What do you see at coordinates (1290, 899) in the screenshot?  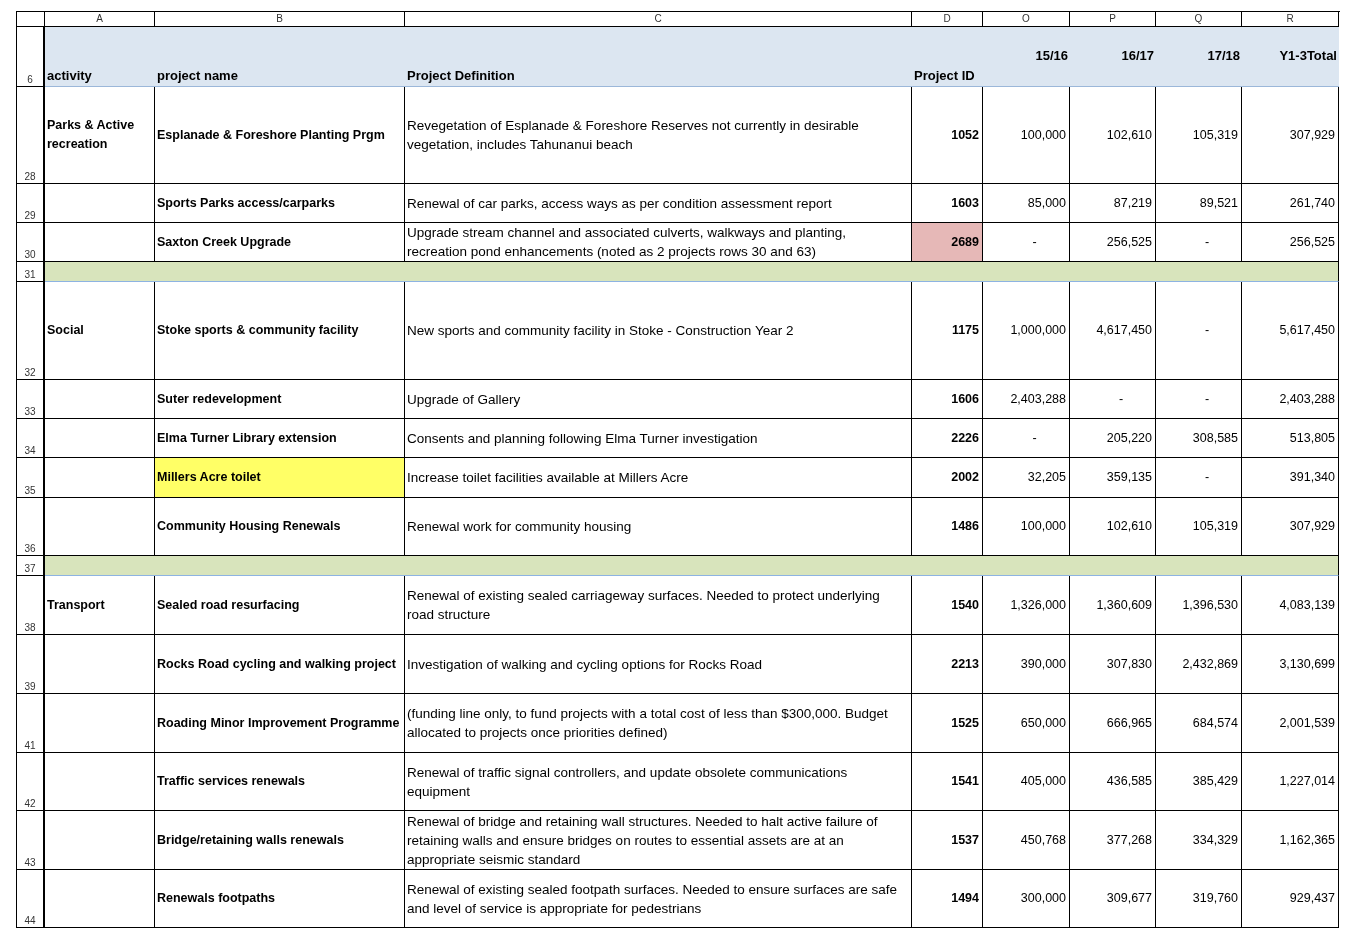 I see `table-cell: 929,437` at bounding box center [1290, 899].